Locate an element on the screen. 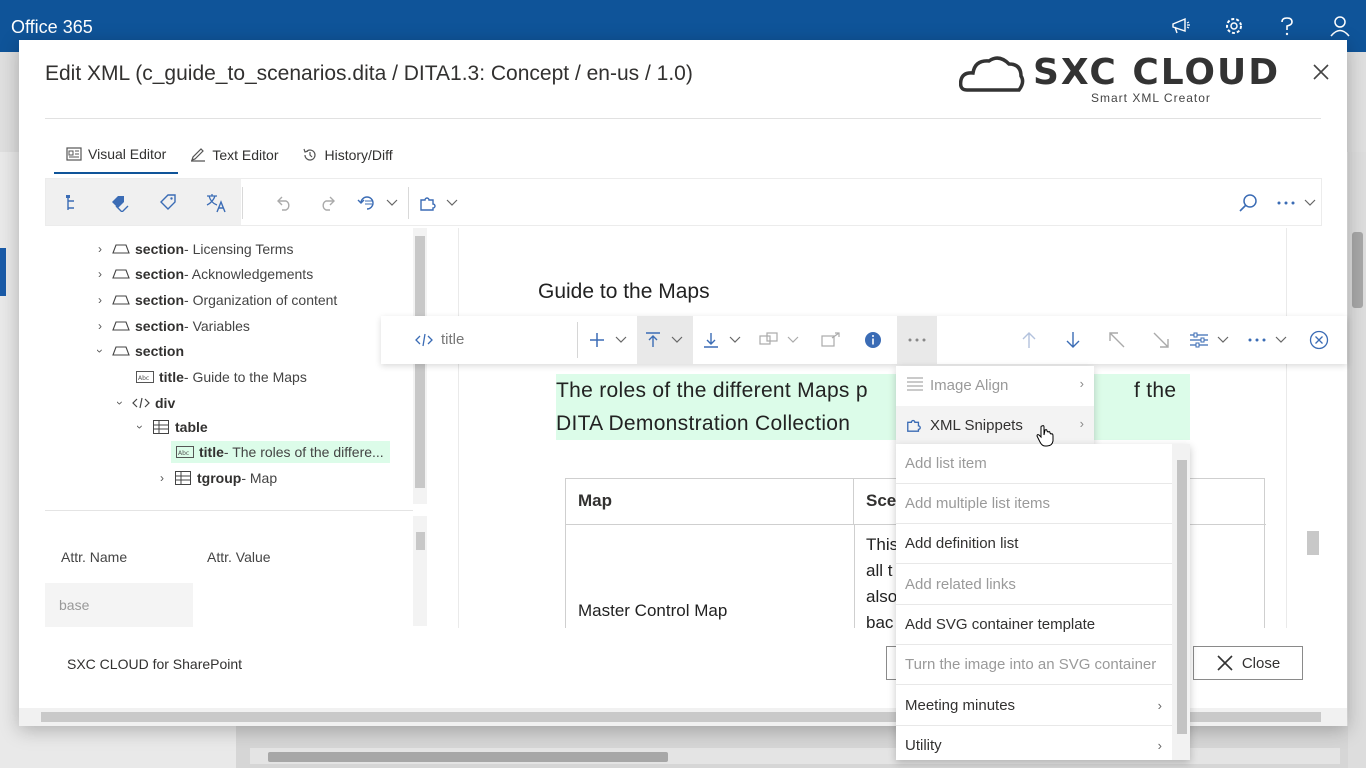  demote-icon is located at coordinates (1161, 340).